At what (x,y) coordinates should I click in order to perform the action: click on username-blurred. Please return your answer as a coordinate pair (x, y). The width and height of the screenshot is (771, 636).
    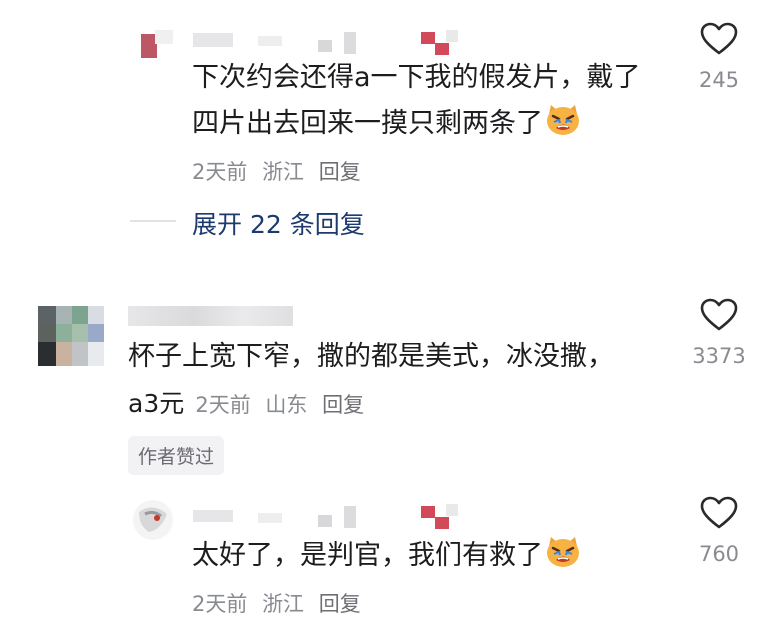
    Looking at the image, I should click on (210, 316).